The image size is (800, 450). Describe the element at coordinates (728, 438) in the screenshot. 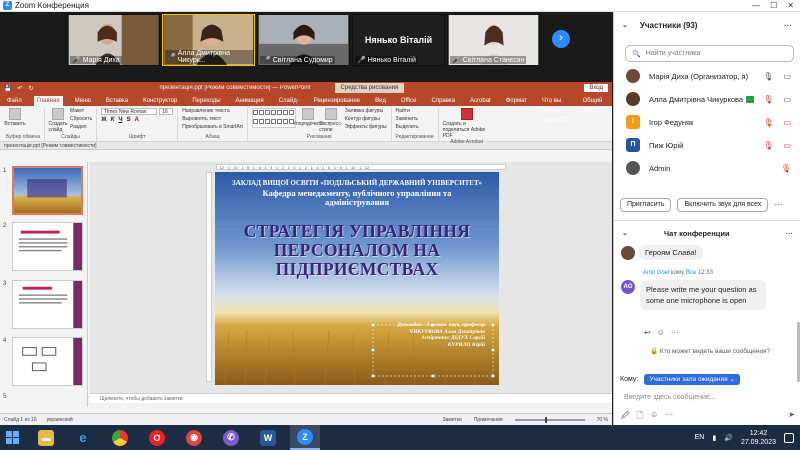

I see `volume-icon: 🔊` at that location.